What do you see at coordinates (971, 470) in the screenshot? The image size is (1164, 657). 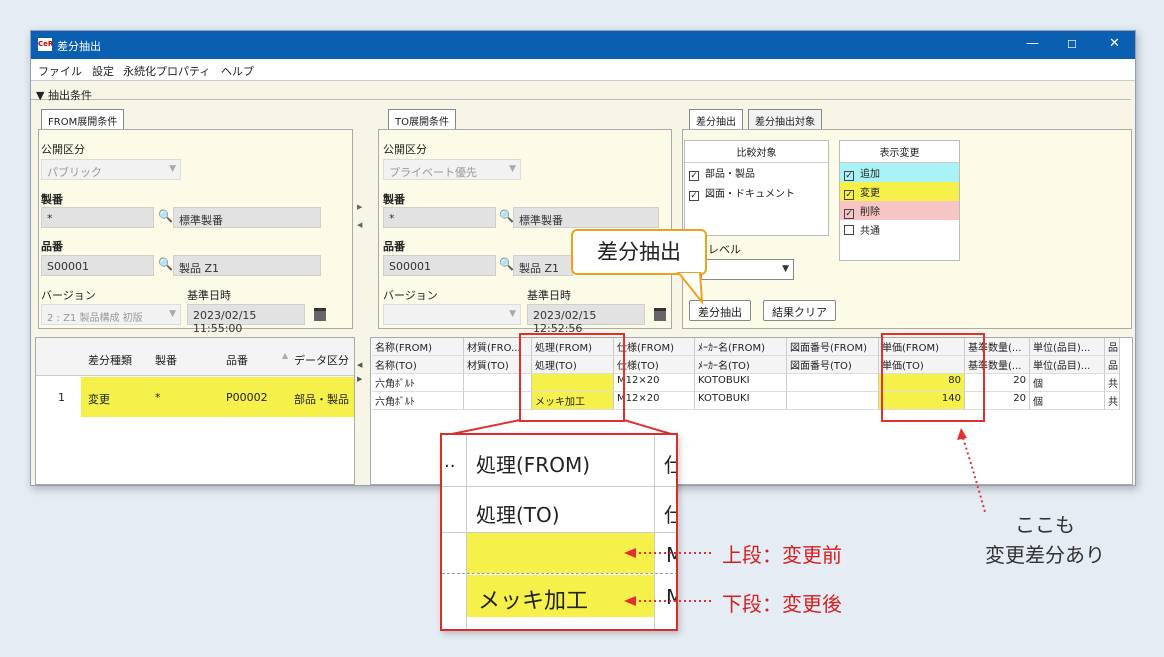 I see `note-arrow` at bounding box center [971, 470].